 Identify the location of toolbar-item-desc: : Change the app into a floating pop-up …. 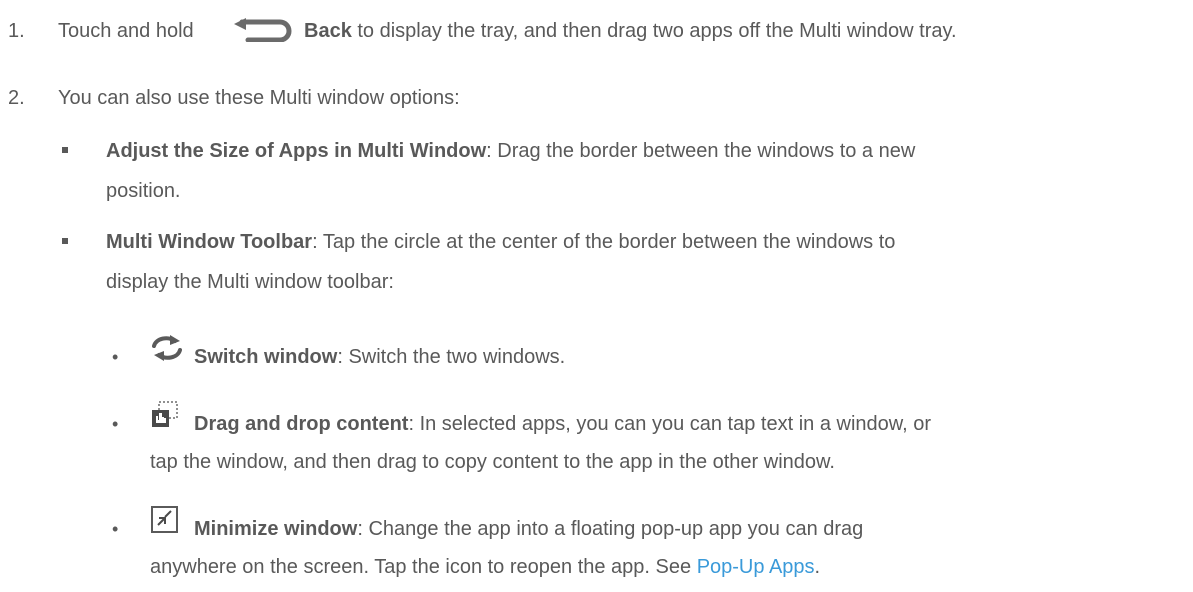
(610, 529).